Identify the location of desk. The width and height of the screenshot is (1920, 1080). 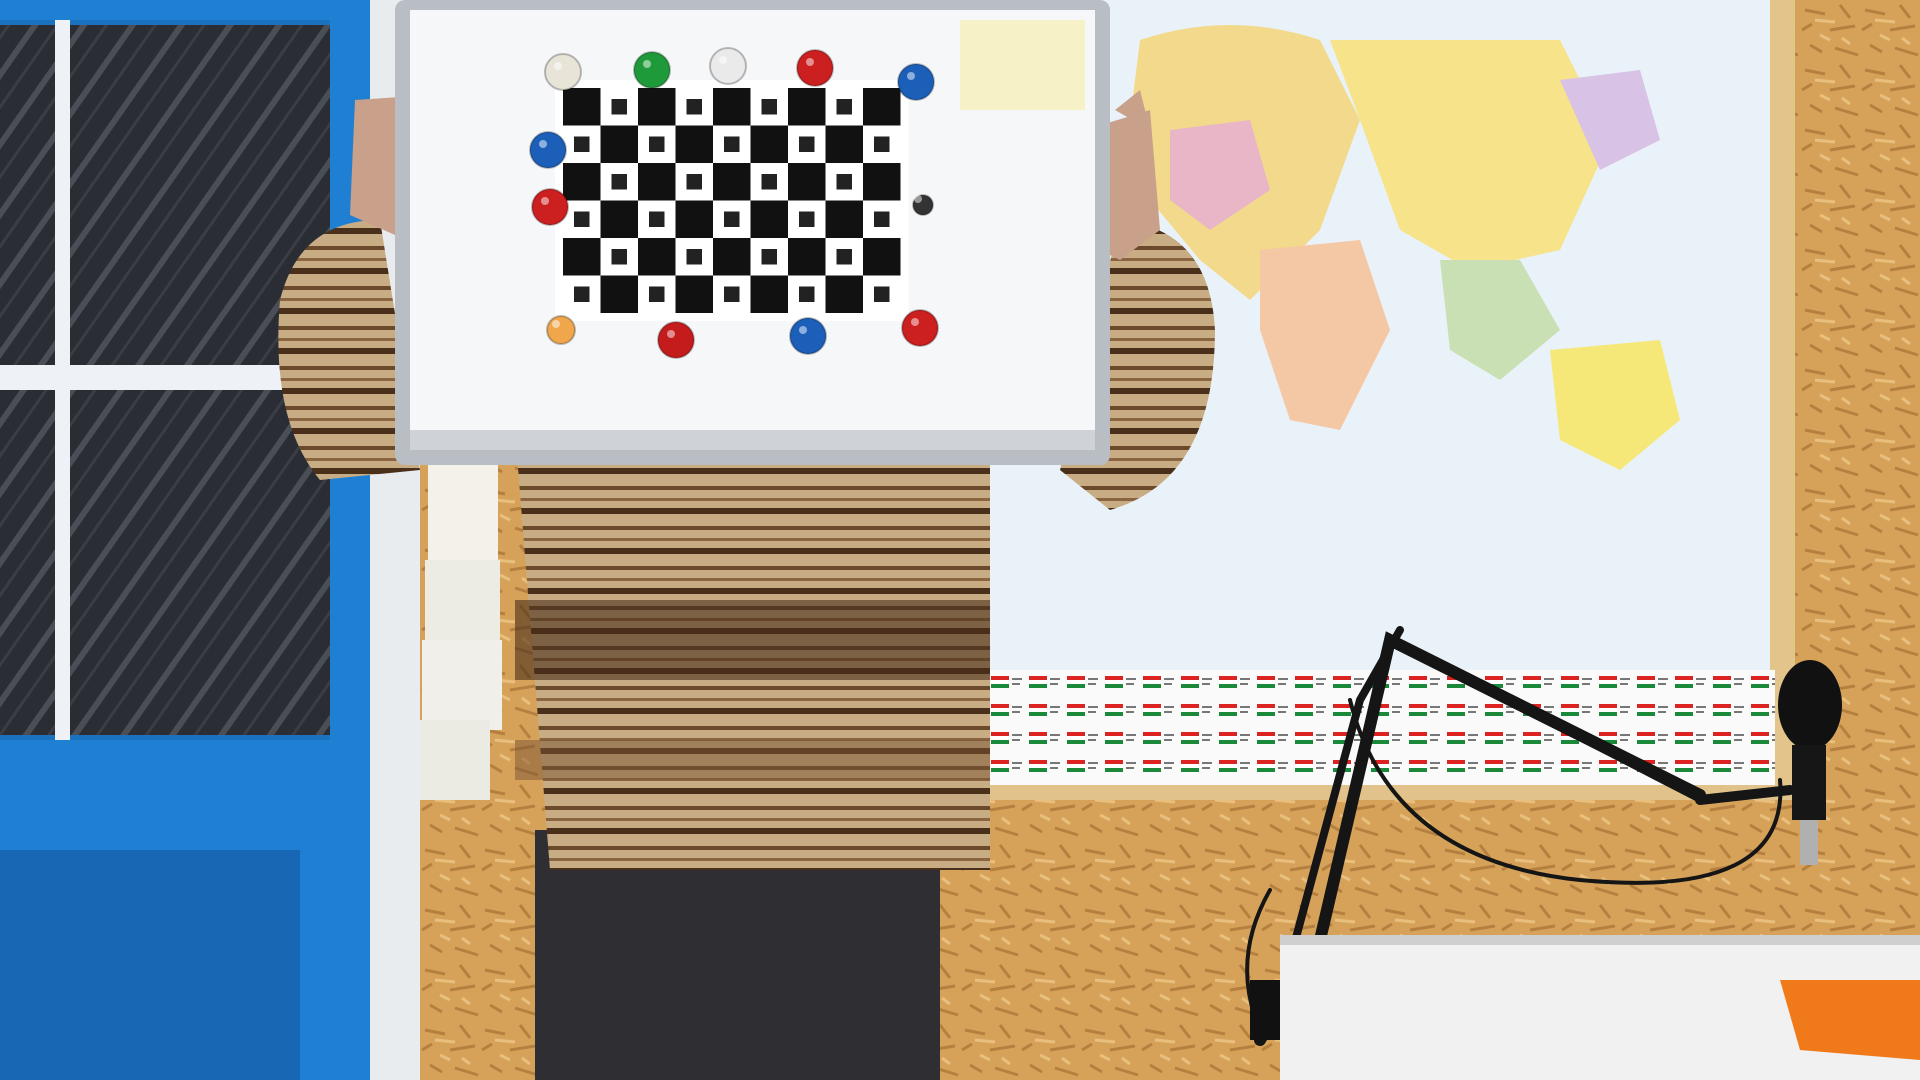
(1600, 1007).